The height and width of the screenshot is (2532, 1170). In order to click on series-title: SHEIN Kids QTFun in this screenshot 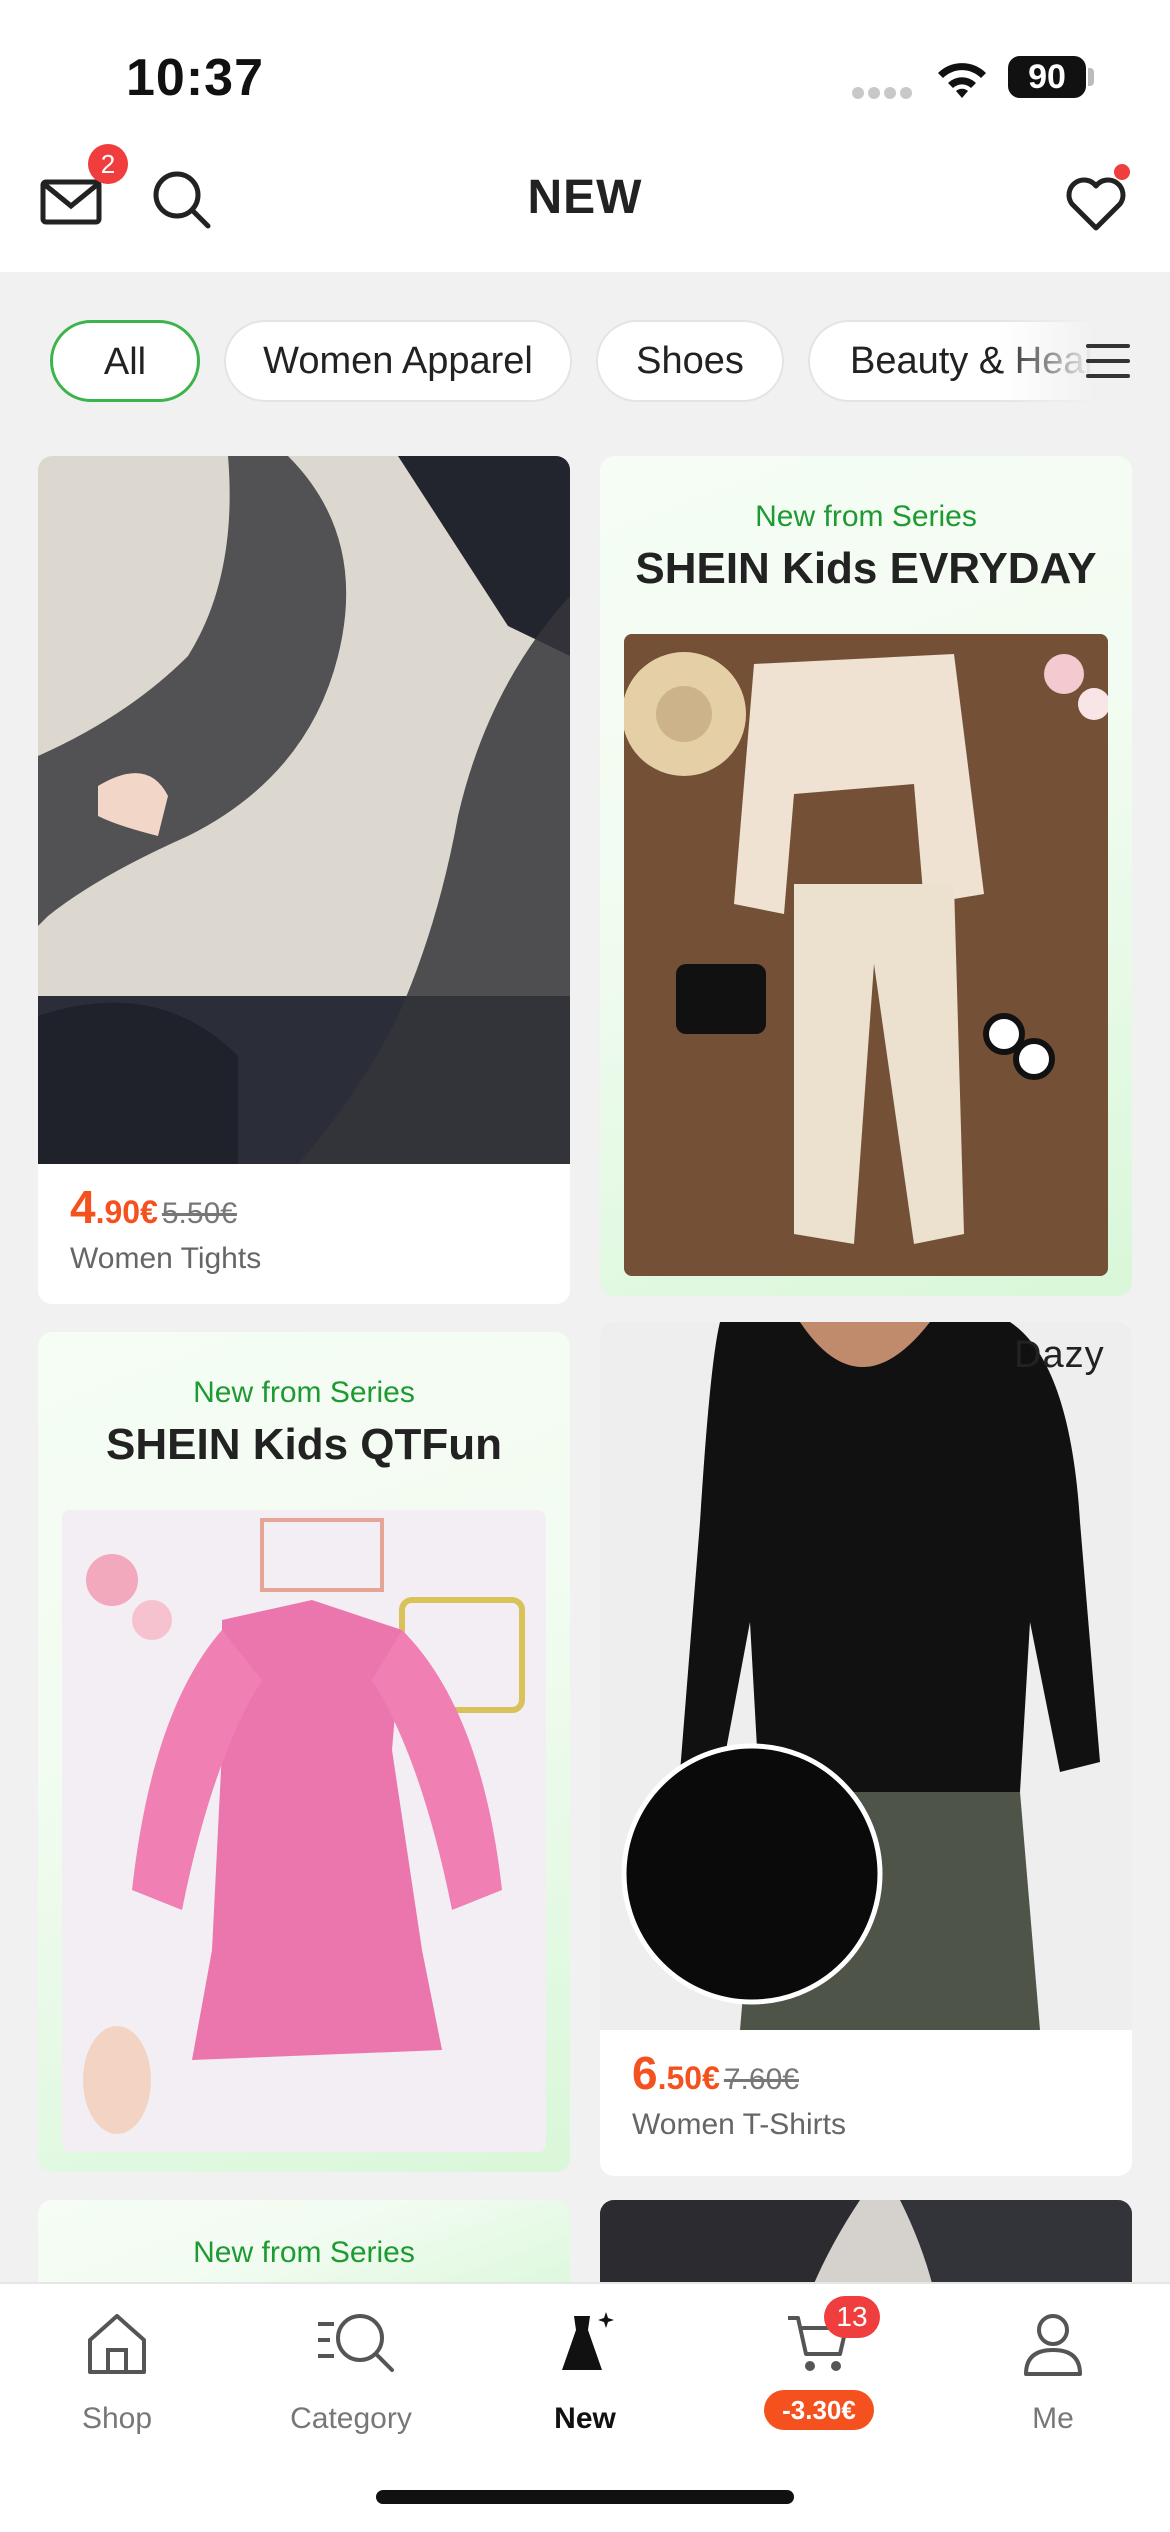, I will do `click(304, 1444)`.